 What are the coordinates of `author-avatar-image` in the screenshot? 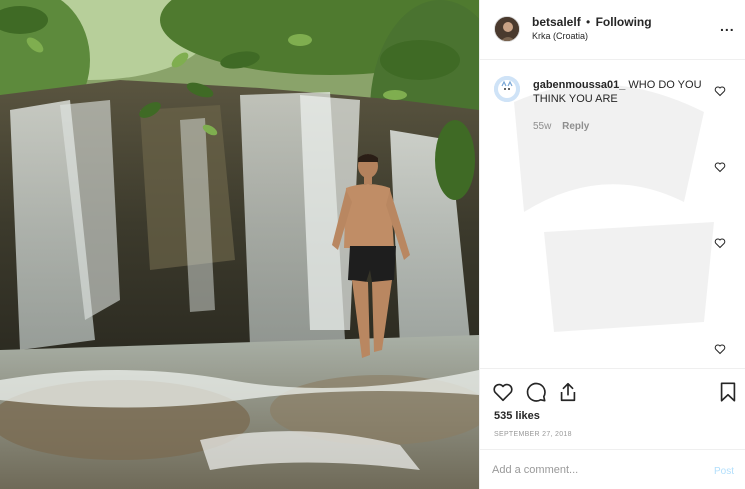 It's located at (507, 29).